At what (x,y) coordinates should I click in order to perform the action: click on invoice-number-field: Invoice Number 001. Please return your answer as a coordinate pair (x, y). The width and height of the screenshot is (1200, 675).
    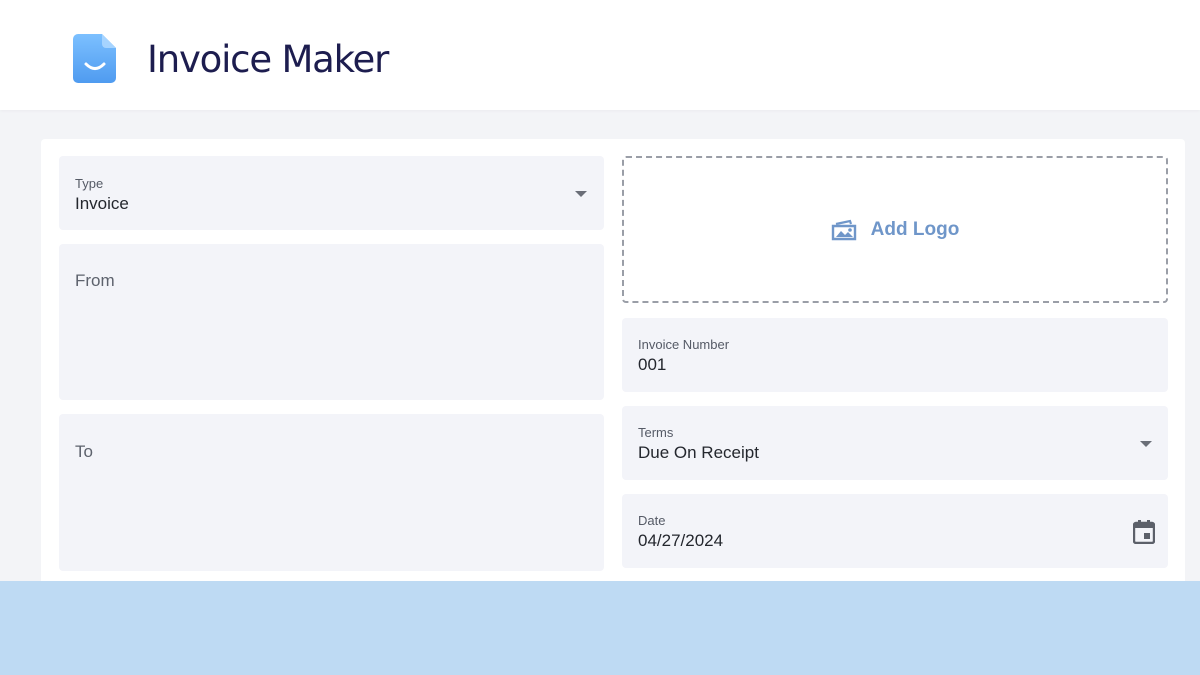
    Looking at the image, I should click on (895, 355).